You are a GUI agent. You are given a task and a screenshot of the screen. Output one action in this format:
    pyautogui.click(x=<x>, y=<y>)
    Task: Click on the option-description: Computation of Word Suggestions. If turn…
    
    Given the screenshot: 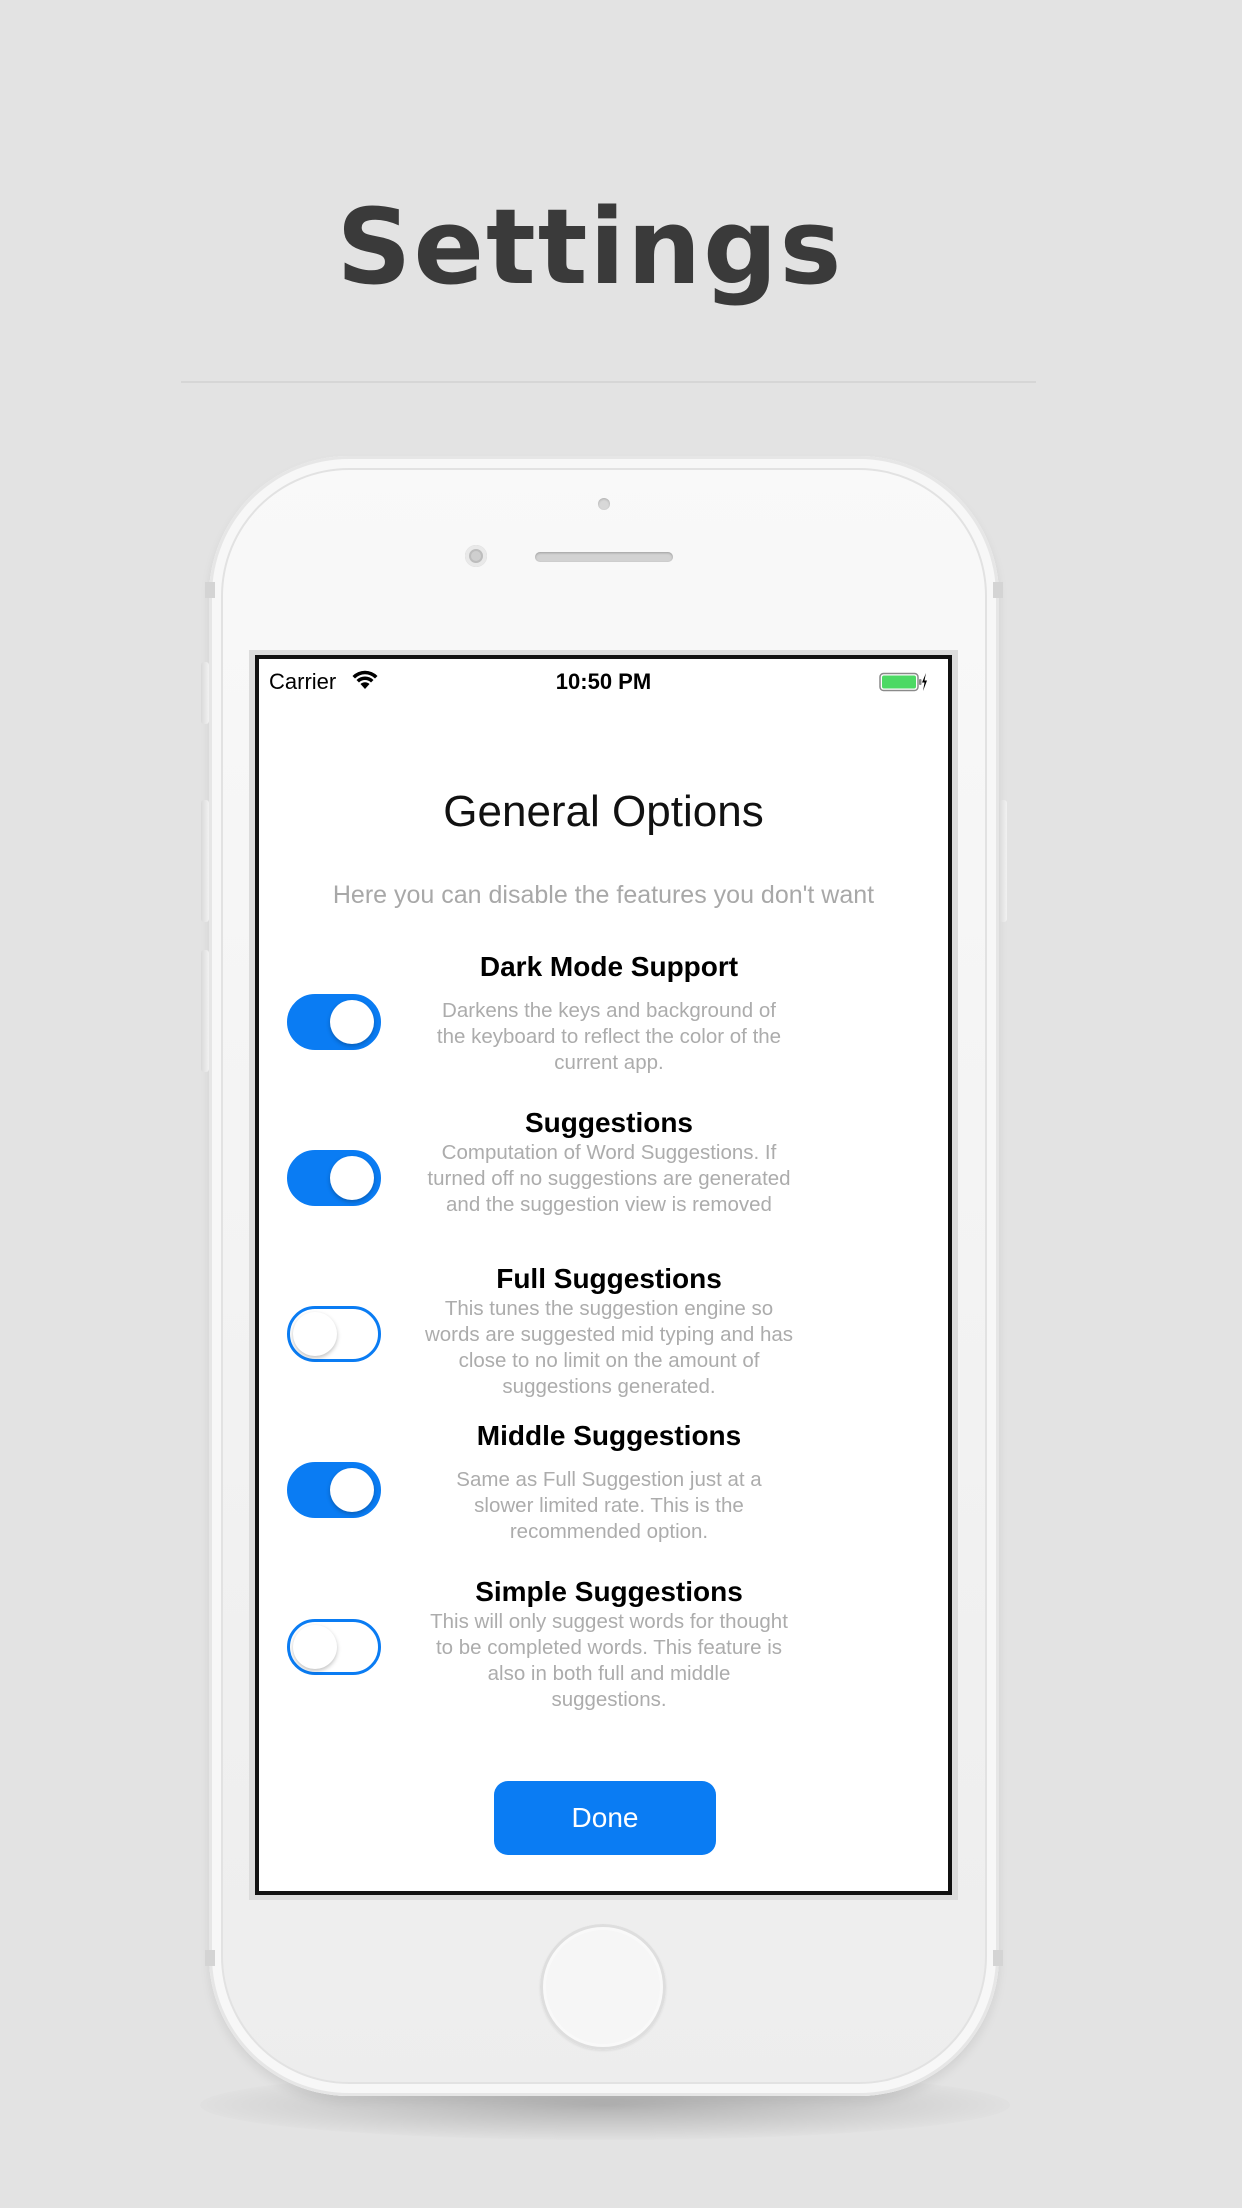 What is the action you would take?
    pyautogui.click(x=609, y=1178)
    